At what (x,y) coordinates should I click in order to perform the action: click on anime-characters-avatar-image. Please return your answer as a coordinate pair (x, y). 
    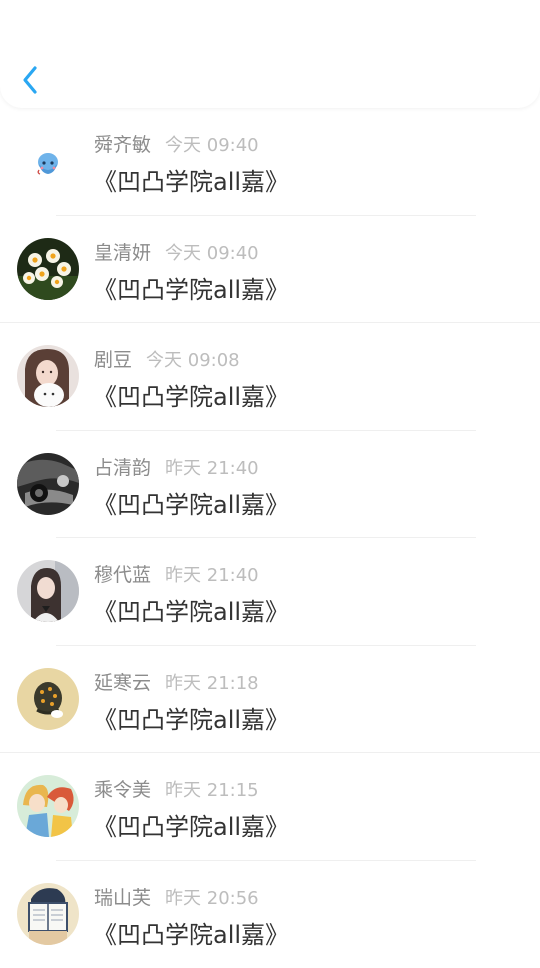
    Looking at the image, I should click on (48, 806).